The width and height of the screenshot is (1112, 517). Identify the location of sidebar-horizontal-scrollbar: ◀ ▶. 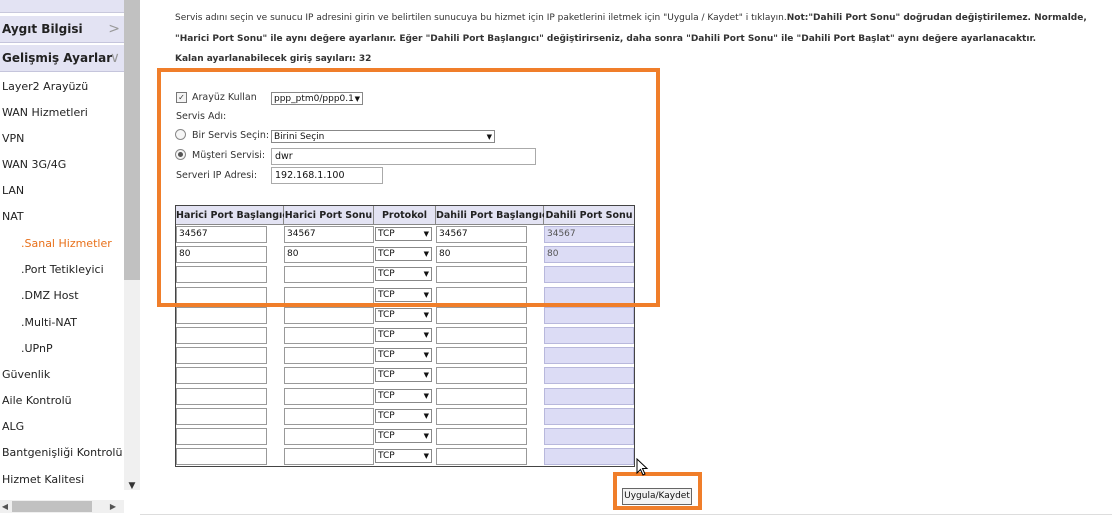
(62, 506).